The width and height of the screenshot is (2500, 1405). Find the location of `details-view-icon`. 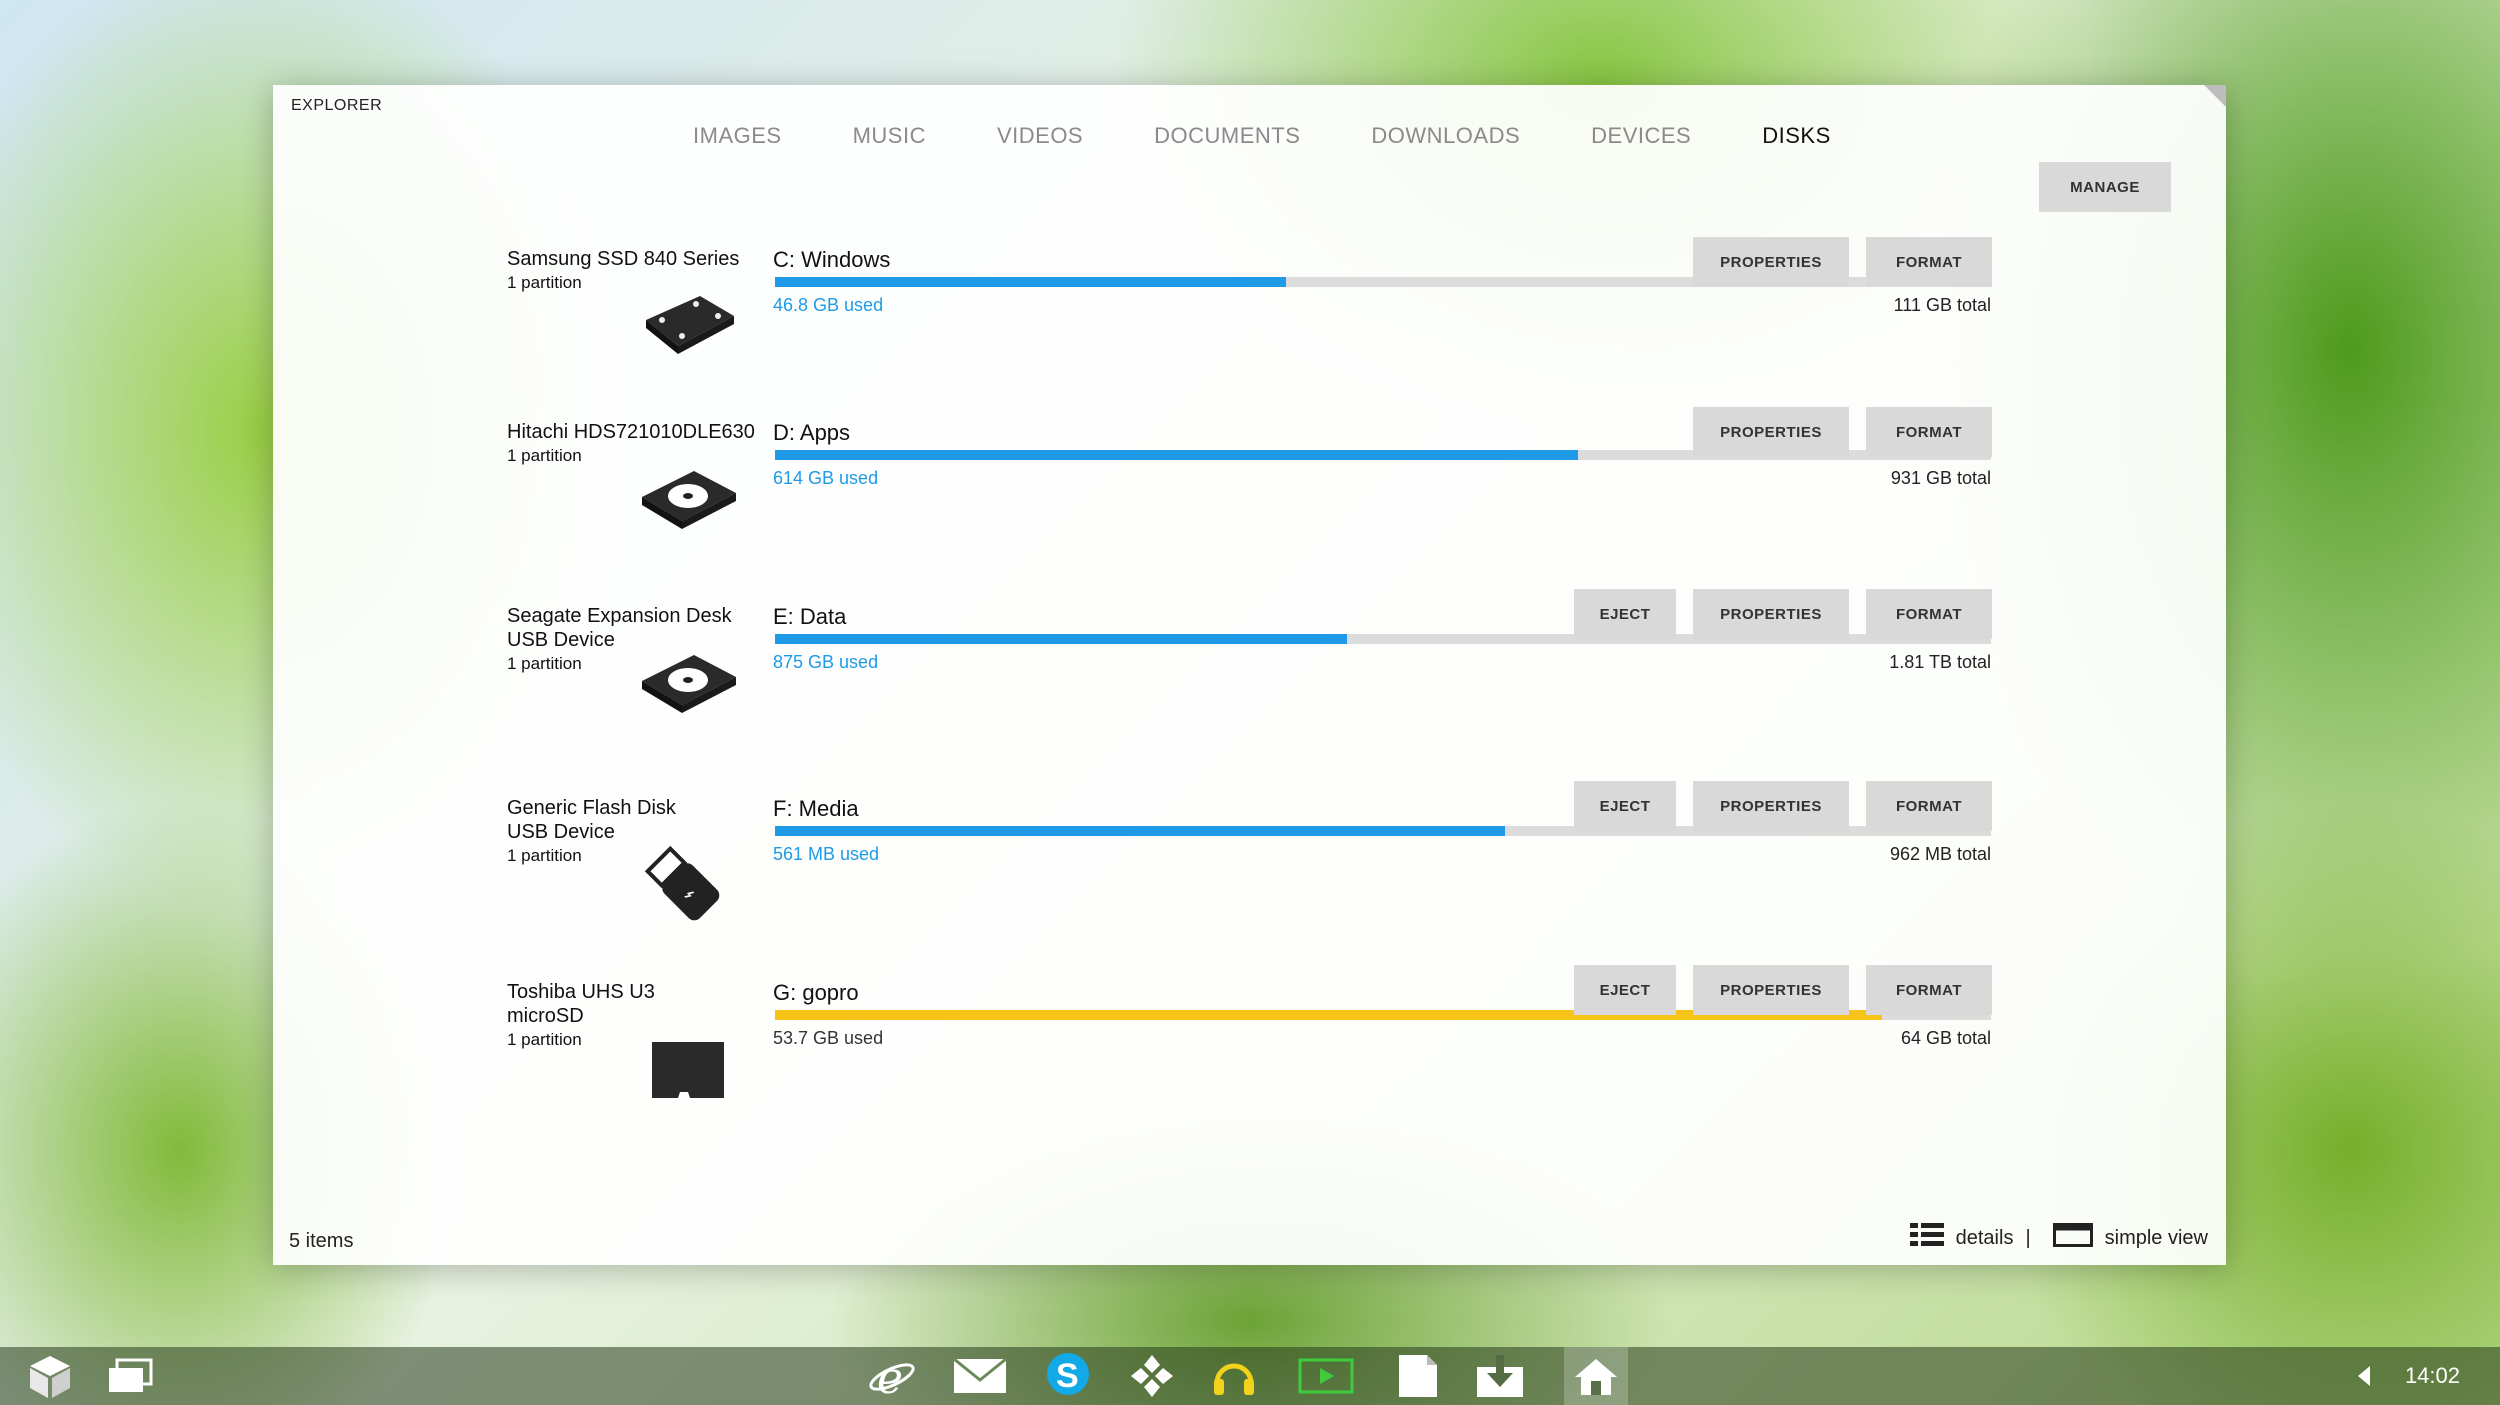

details-view-icon is located at coordinates (1926, 1238).